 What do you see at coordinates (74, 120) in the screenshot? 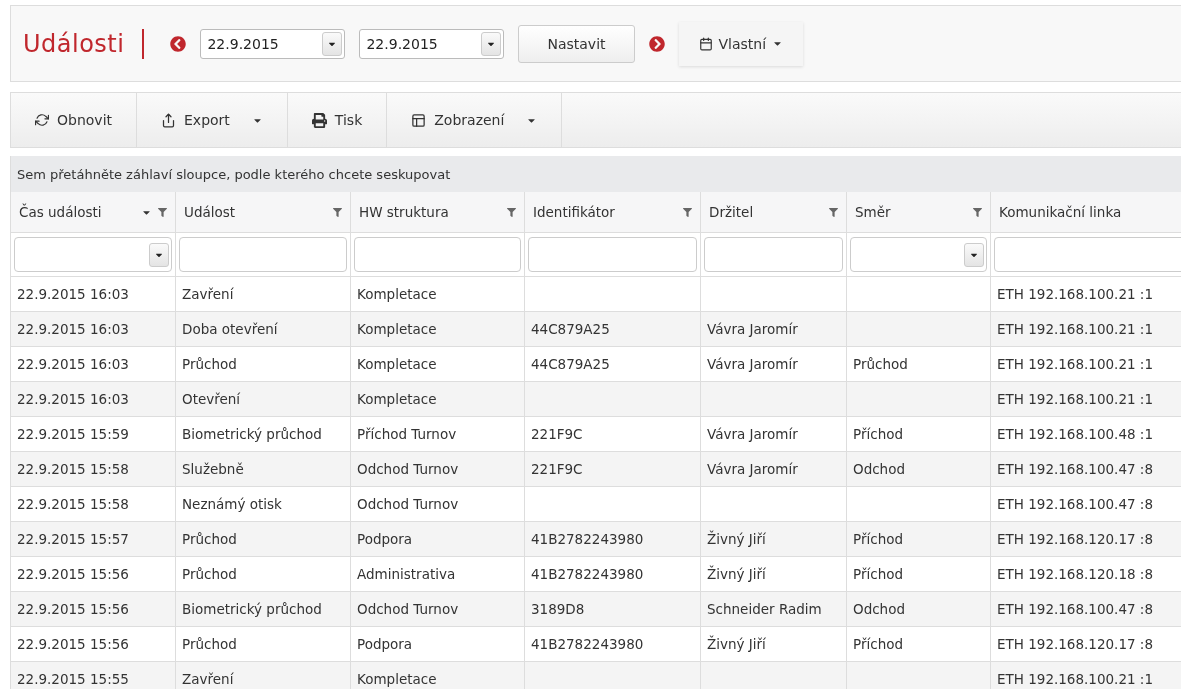
I see `toolbar-button: Obnovit` at bounding box center [74, 120].